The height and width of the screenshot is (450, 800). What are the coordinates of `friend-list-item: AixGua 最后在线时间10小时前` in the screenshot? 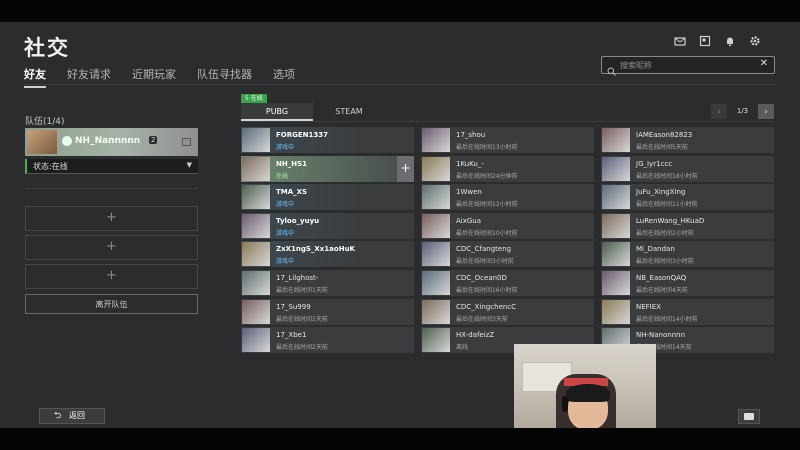 It's located at (507, 225).